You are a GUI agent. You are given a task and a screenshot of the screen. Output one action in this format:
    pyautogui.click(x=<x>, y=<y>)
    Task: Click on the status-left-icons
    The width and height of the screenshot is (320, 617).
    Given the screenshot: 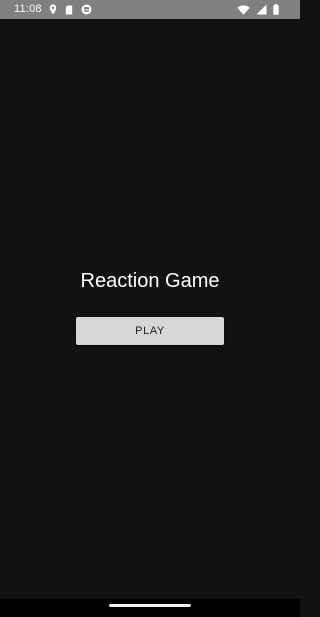 What is the action you would take?
    pyautogui.click(x=70, y=9)
    